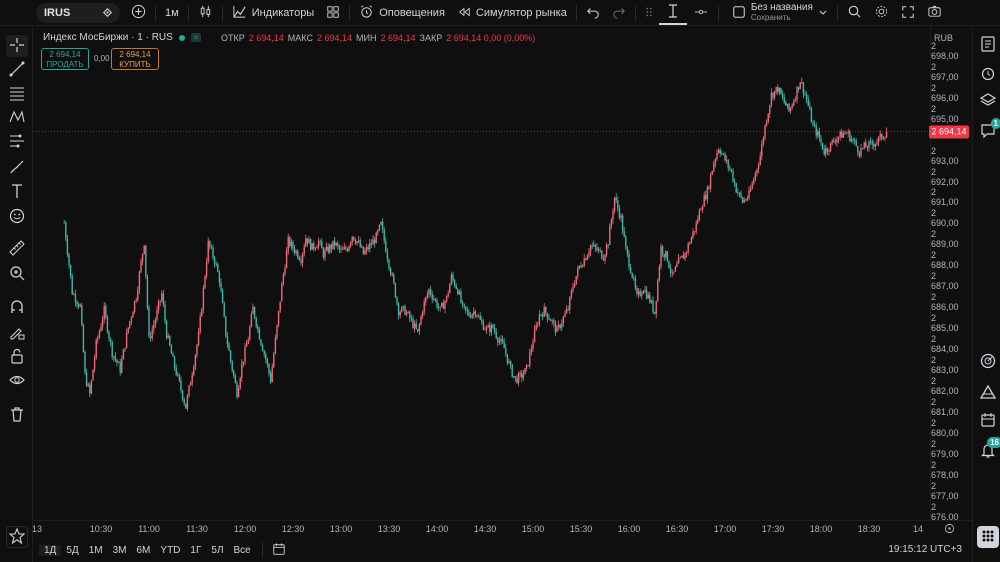 Image resolution: width=1000 pixels, height=562 pixels. What do you see at coordinates (107, 14) in the screenshot?
I see `symbol-options-icon` at bounding box center [107, 14].